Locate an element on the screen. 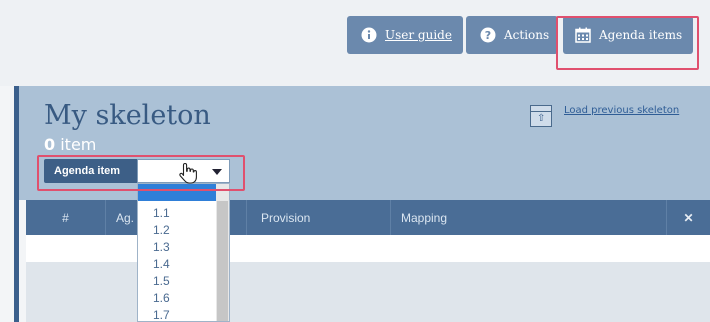 This screenshot has height=322, width=710. dropdown-option: 1.3 is located at coordinates (161, 247).